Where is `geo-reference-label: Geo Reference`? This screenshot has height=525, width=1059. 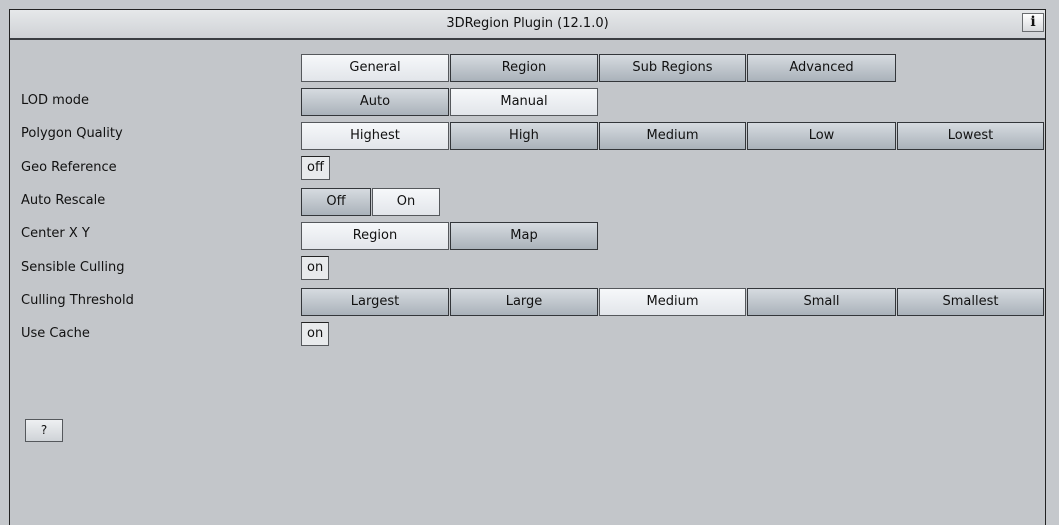 geo-reference-label: Geo Reference is located at coordinates (69, 167).